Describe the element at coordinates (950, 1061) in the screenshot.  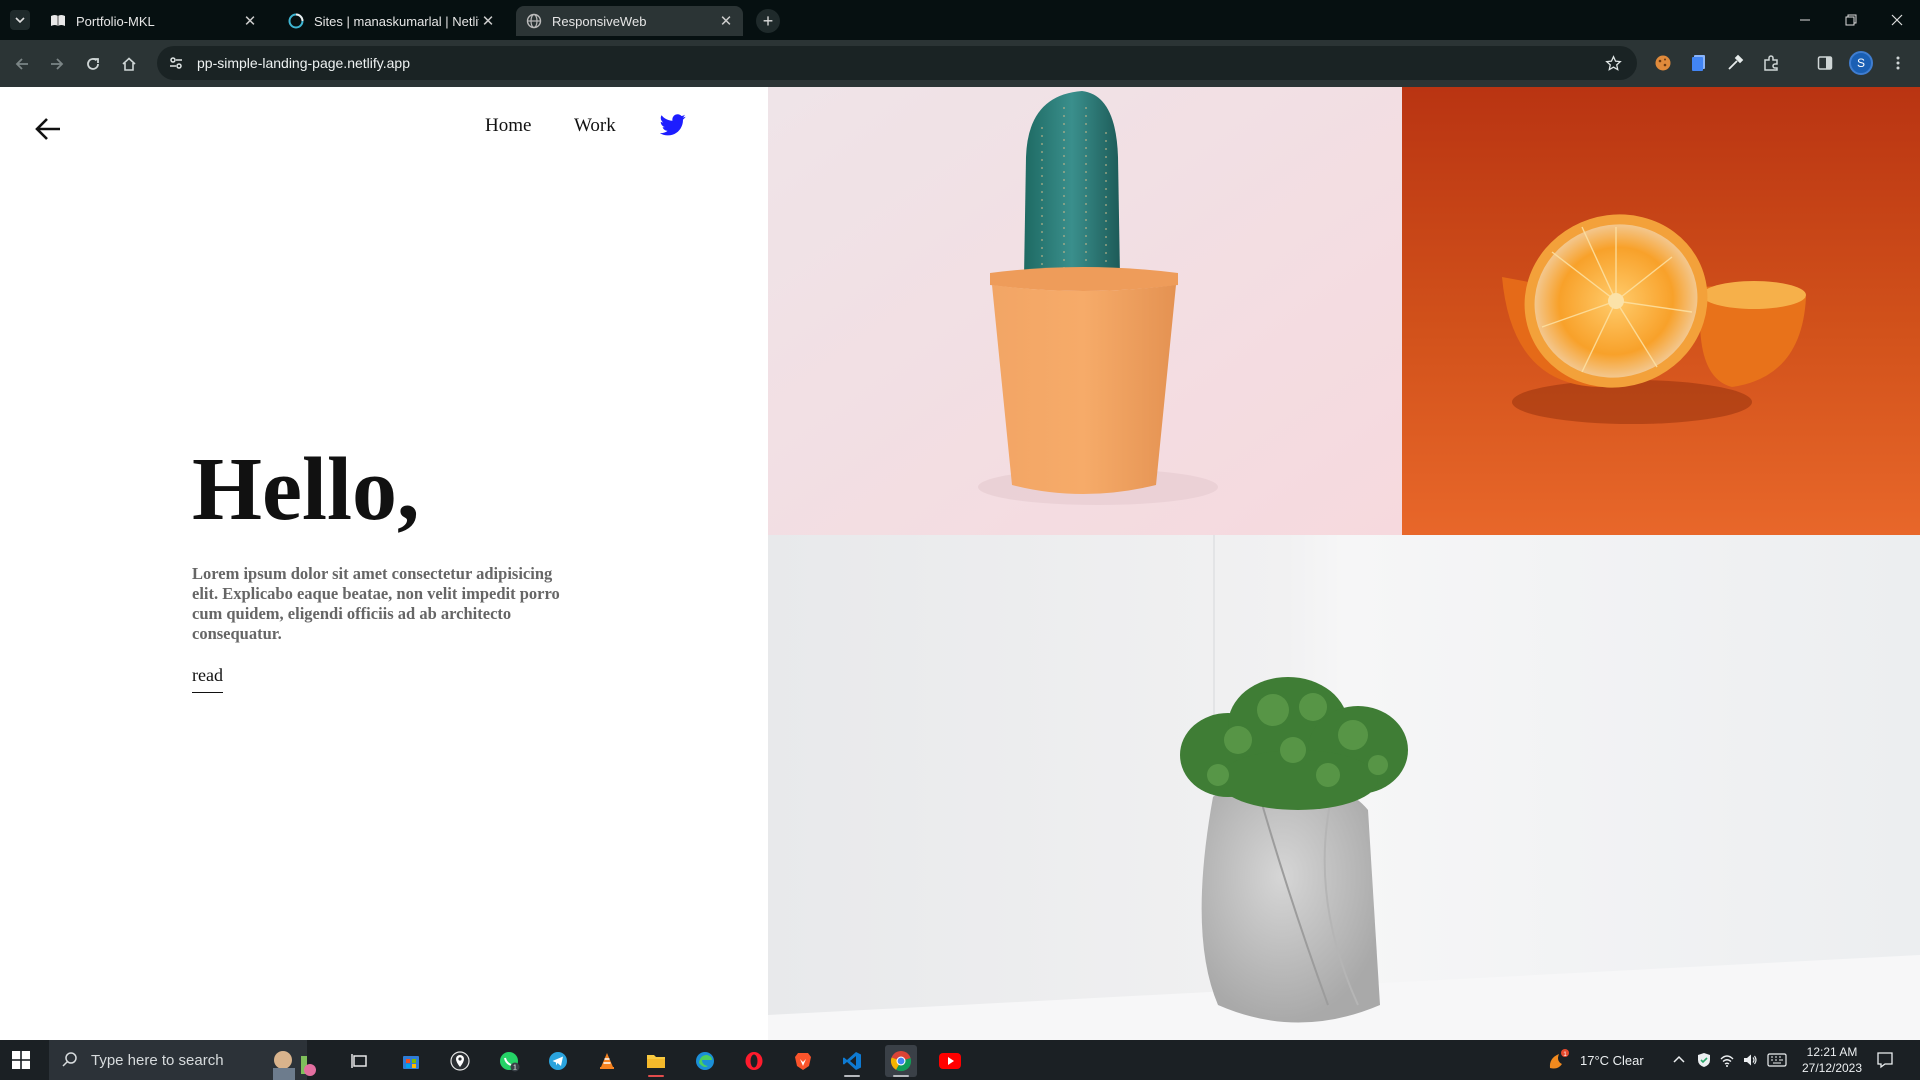
I see `youtube-icon` at that location.